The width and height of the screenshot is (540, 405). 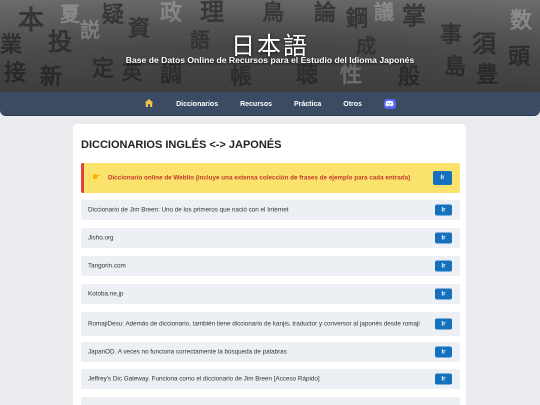 I want to click on pointing-hand-icon: ☛, so click(x=96, y=177).